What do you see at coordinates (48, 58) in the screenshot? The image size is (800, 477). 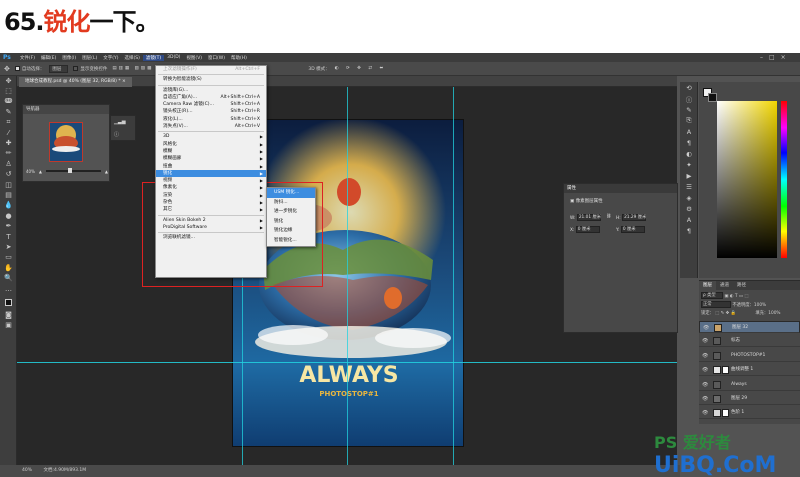 I see `menu-item: 编辑(E)` at bounding box center [48, 58].